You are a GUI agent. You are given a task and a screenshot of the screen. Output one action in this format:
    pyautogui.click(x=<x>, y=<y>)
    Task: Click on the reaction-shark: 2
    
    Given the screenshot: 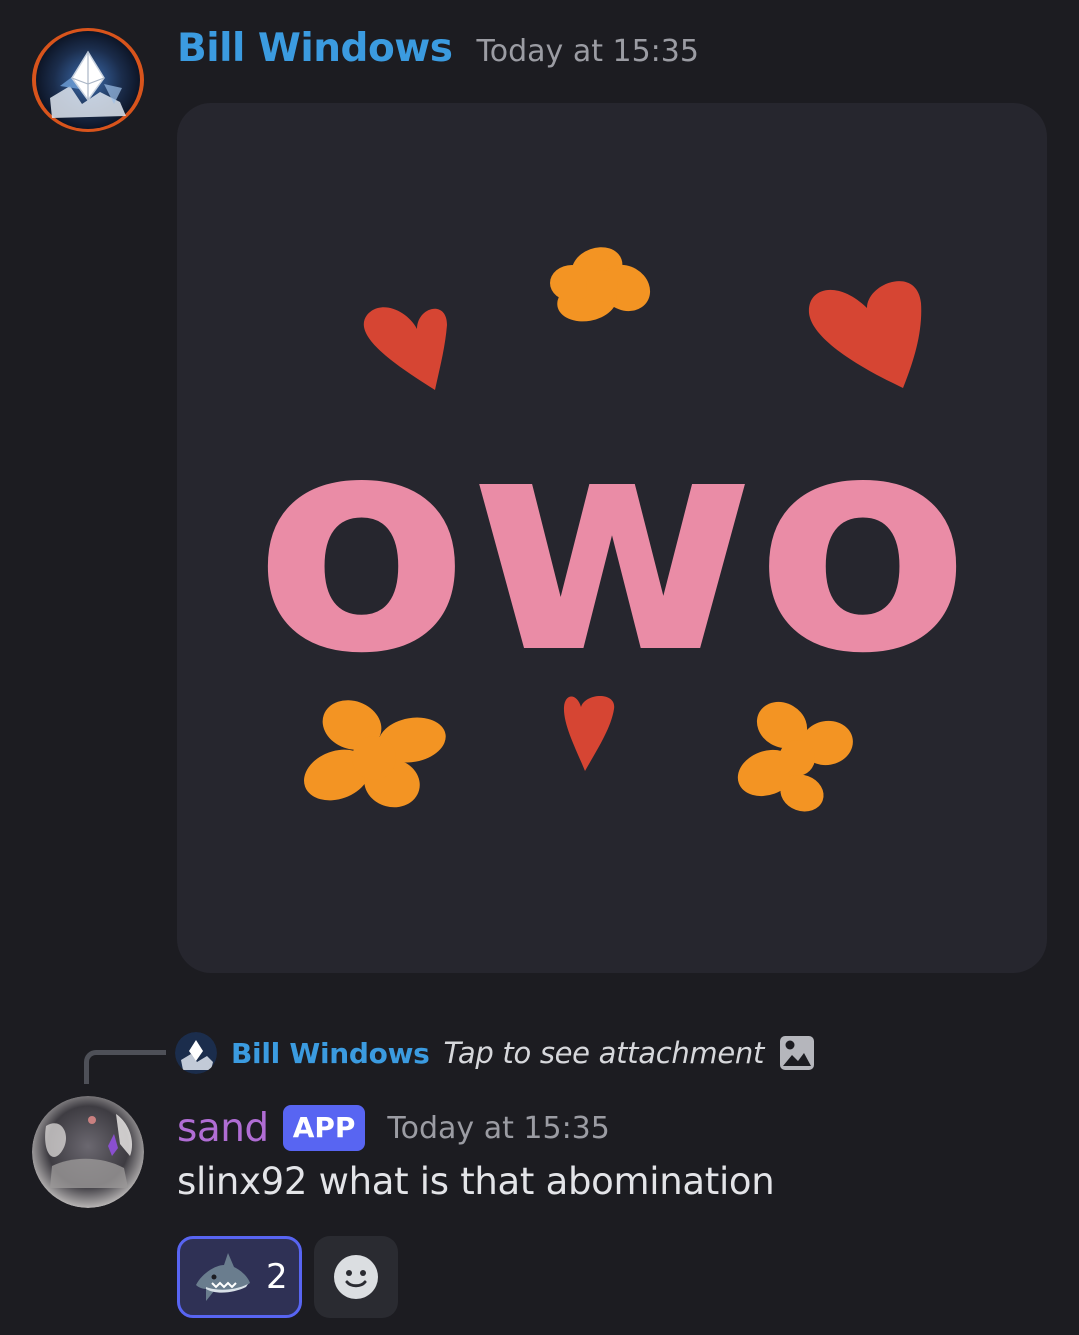 What is the action you would take?
    pyautogui.click(x=239, y=1277)
    